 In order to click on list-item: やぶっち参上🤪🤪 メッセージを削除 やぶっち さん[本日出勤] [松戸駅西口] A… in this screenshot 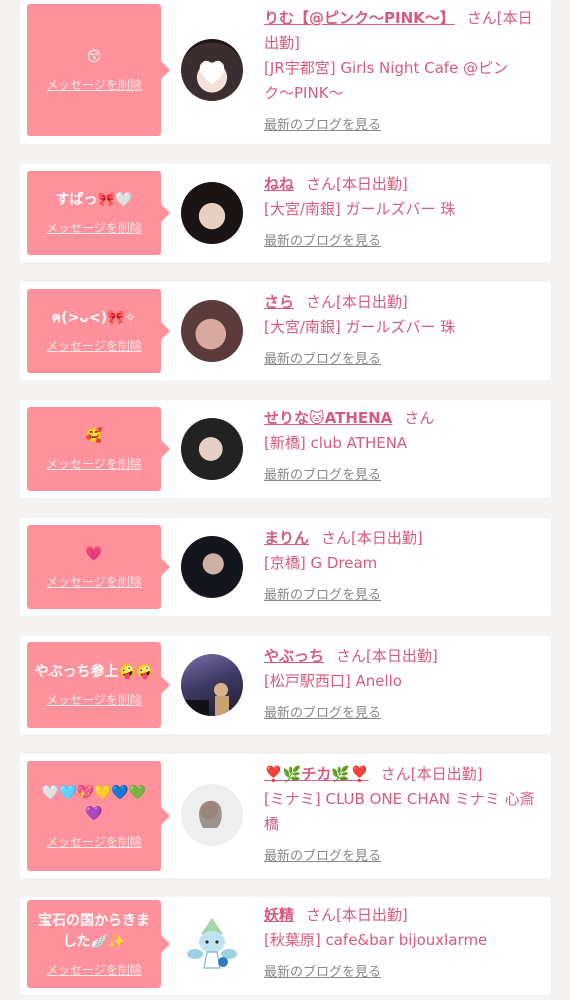, I will do `click(285, 685)`.